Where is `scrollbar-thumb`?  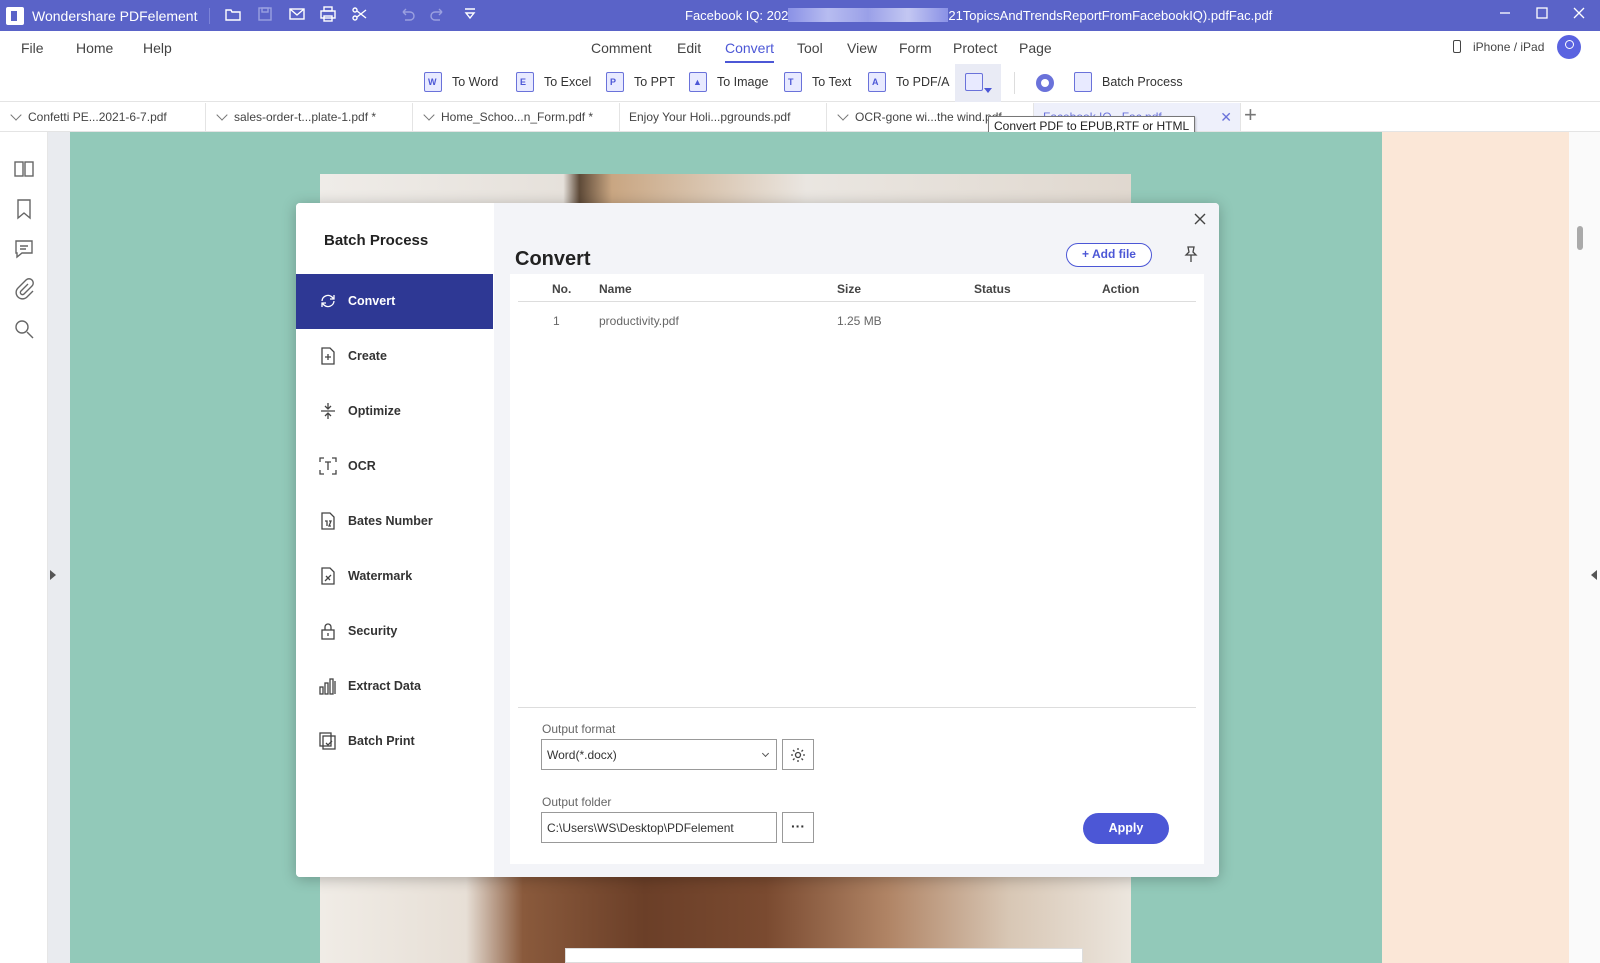
scrollbar-thumb is located at coordinates (1580, 238).